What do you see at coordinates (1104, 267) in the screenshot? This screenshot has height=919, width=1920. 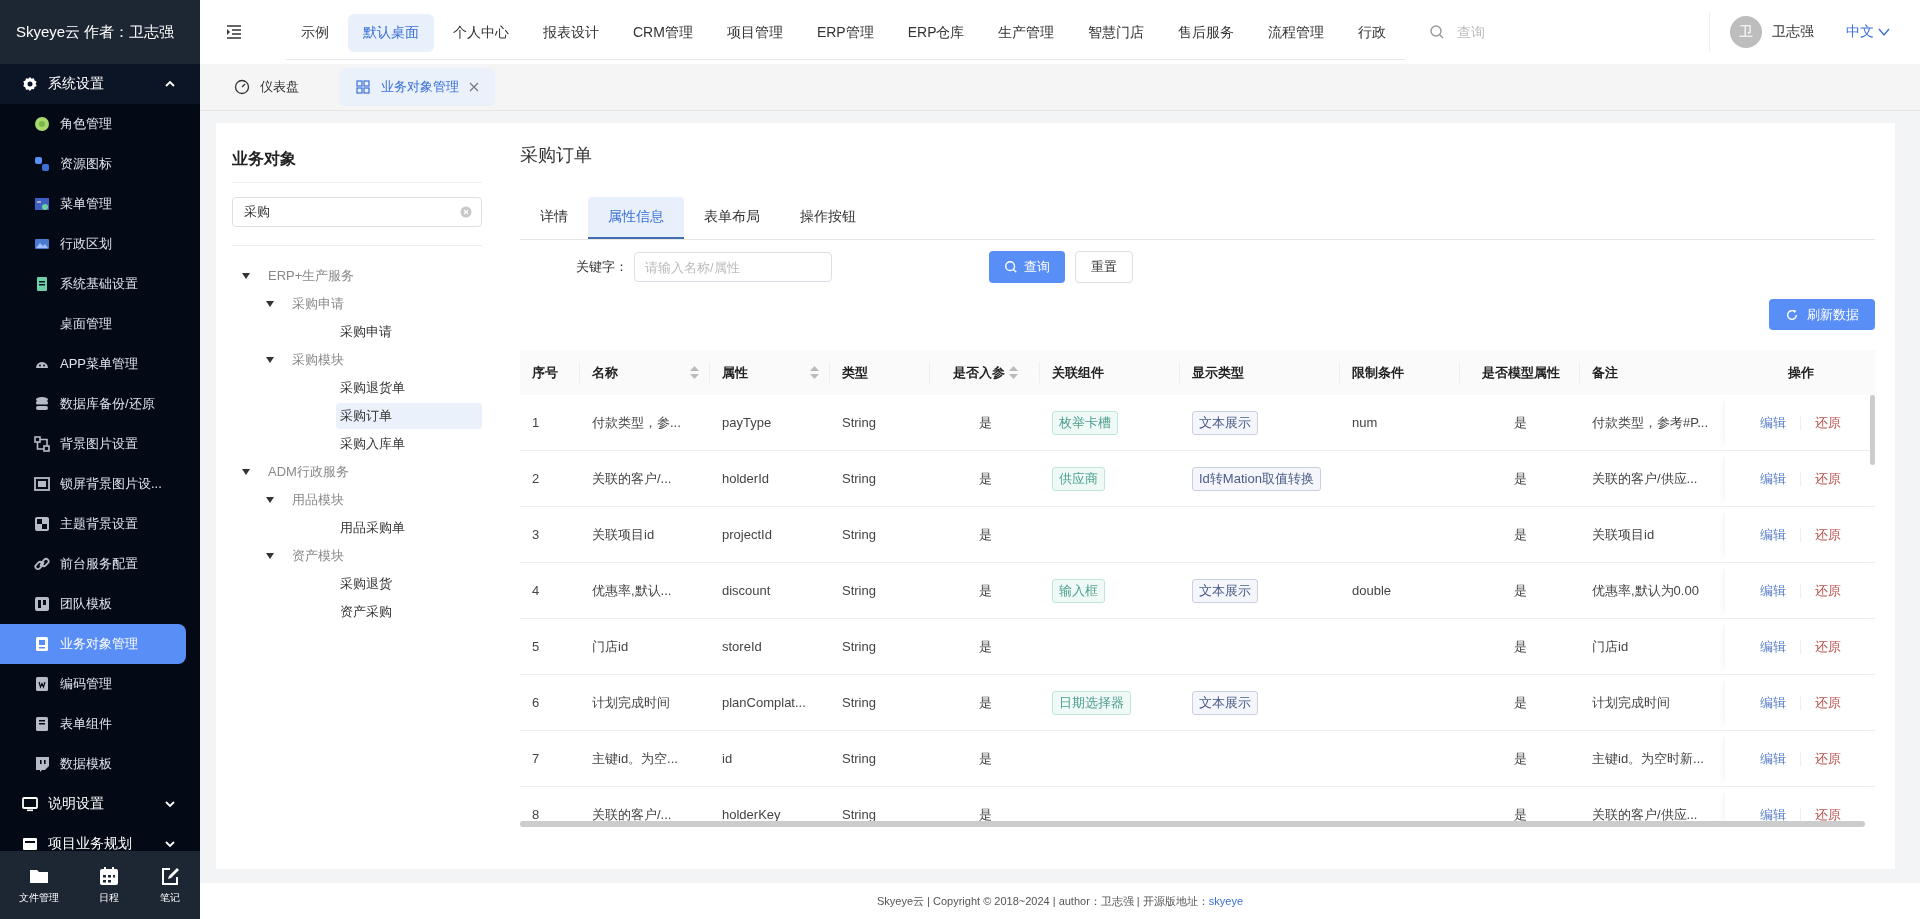 I see `reset-button: 重置` at bounding box center [1104, 267].